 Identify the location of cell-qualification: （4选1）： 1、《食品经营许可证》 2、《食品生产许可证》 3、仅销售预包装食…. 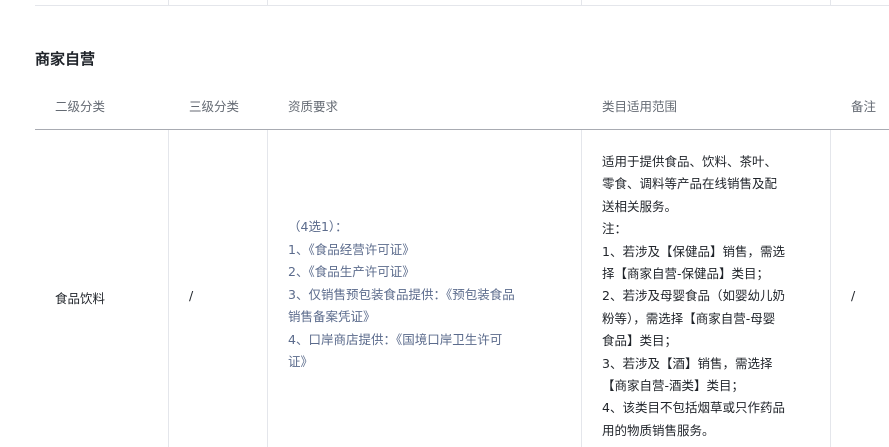
(433, 295).